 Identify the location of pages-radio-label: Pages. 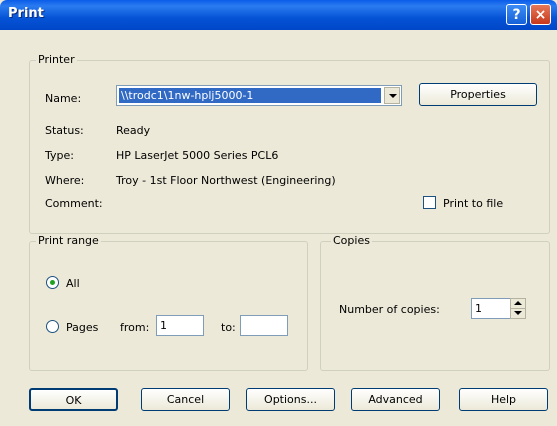
(82, 327).